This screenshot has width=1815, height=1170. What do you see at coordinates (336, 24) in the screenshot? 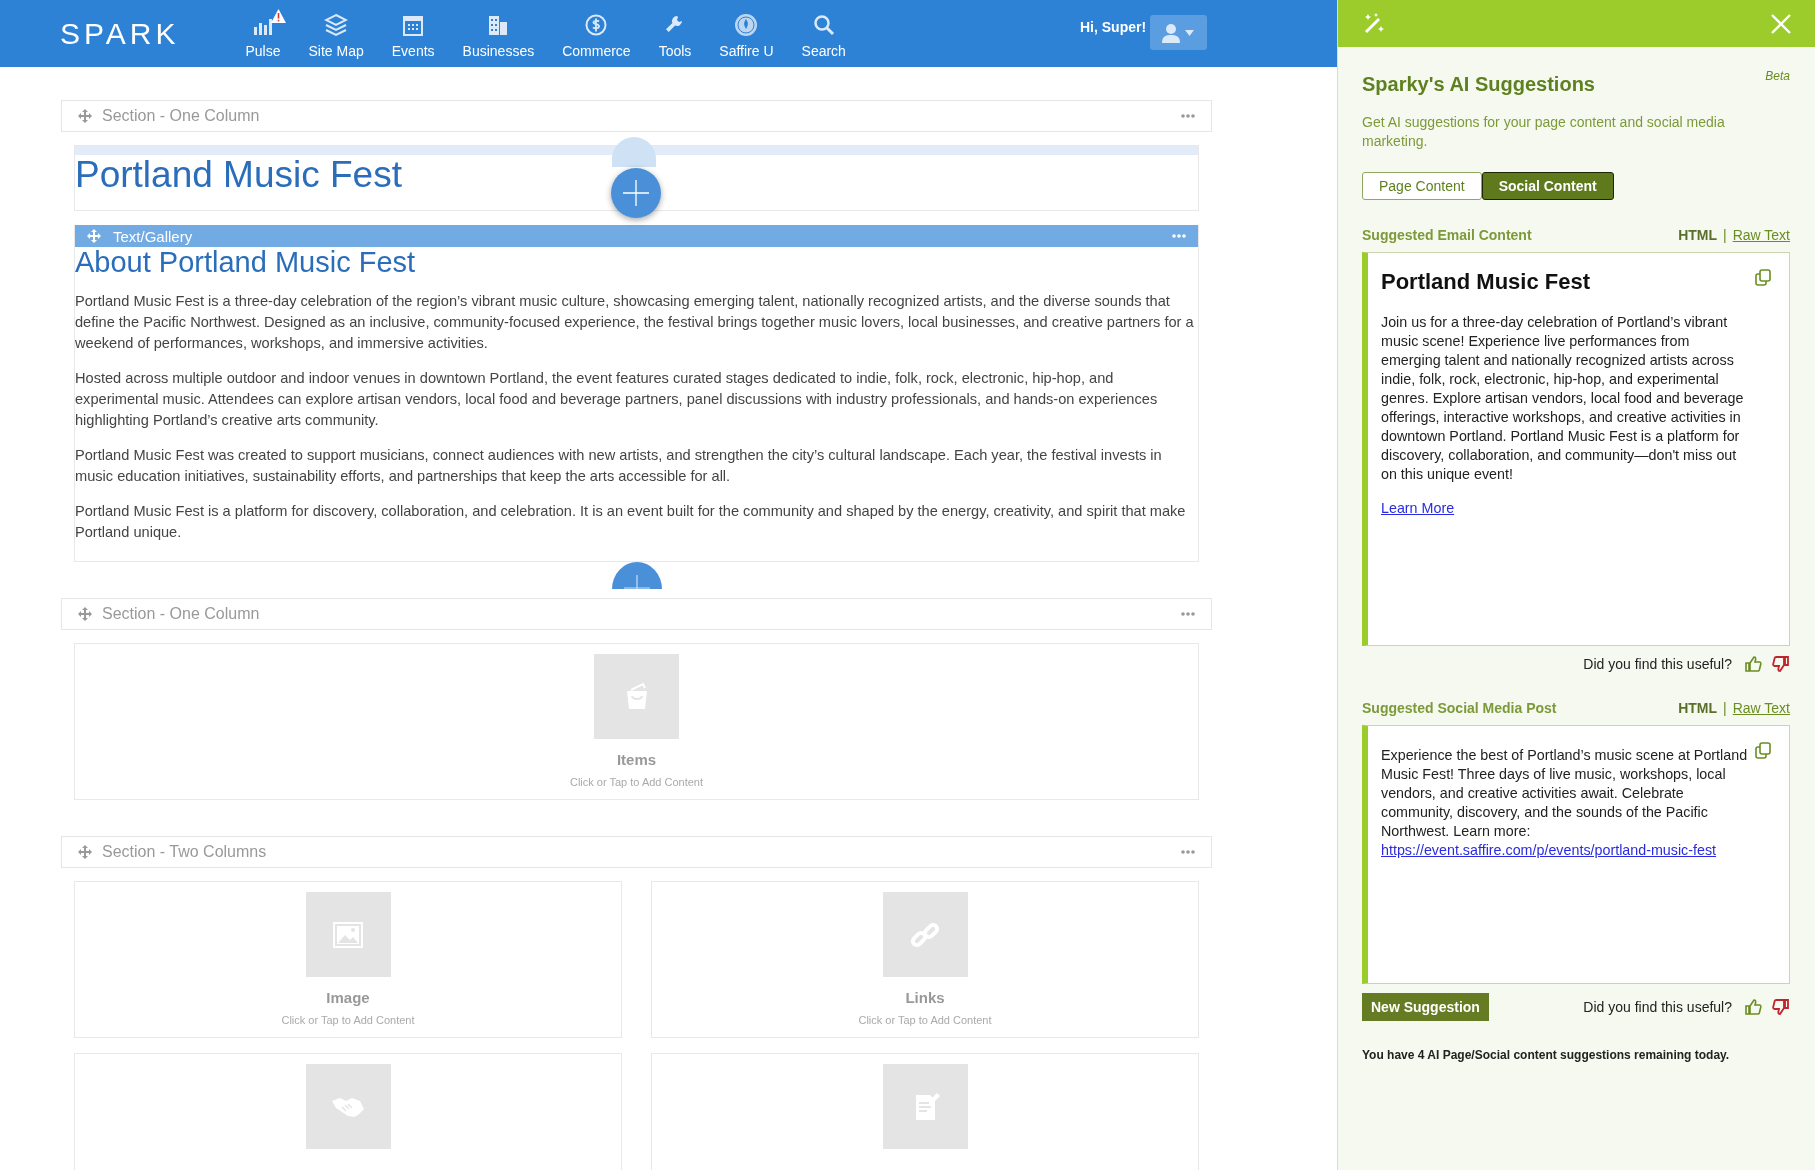
I see `layers-icon` at bounding box center [336, 24].